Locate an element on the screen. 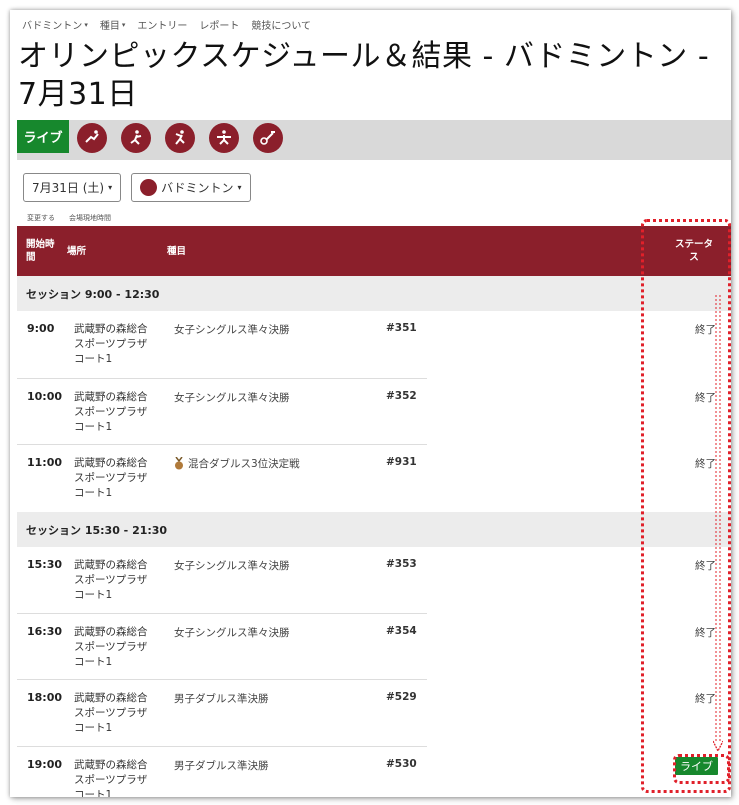 This screenshot has width=739, height=805. sport-dropdown: バドミントン ▾ is located at coordinates (191, 187).